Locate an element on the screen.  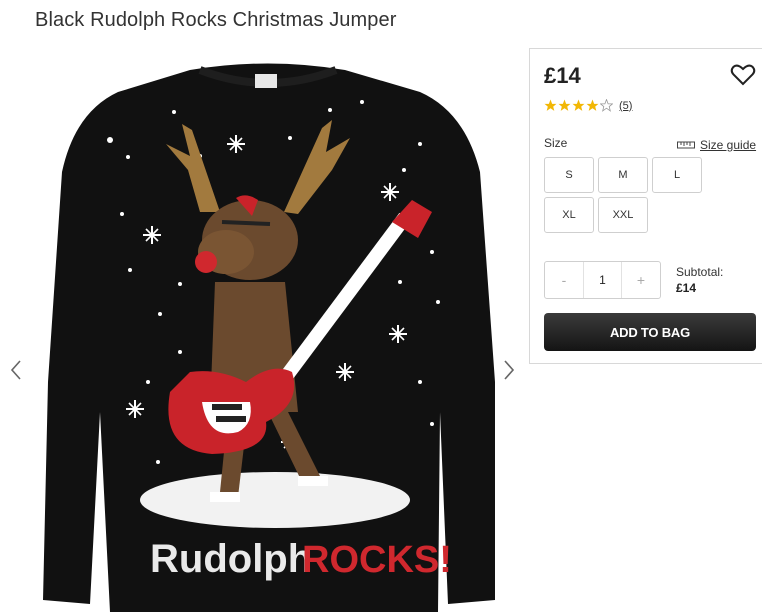
size-option-m: M is located at coordinates (623, 175).